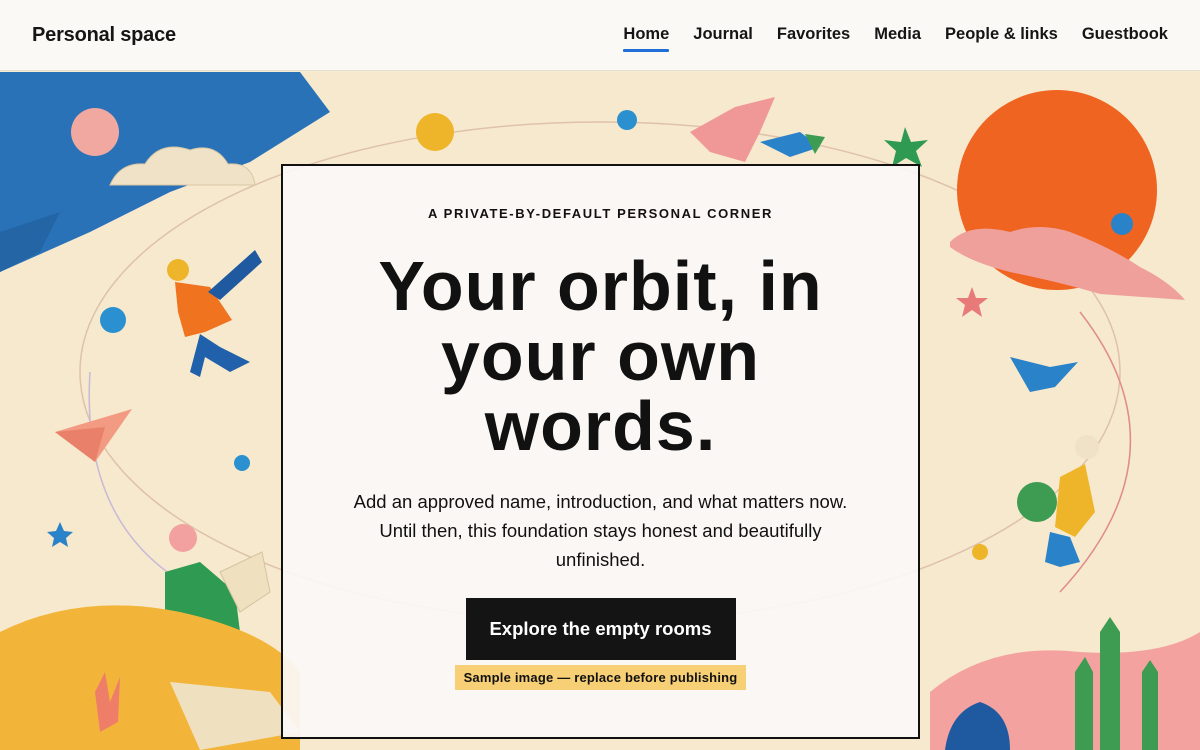  Describe the element at coordinates (600, 213) in the screenshot. I see `hero-eyebrow: A PRIVATE-BY-DEFAULT PERSONAL CORNER` at that location.